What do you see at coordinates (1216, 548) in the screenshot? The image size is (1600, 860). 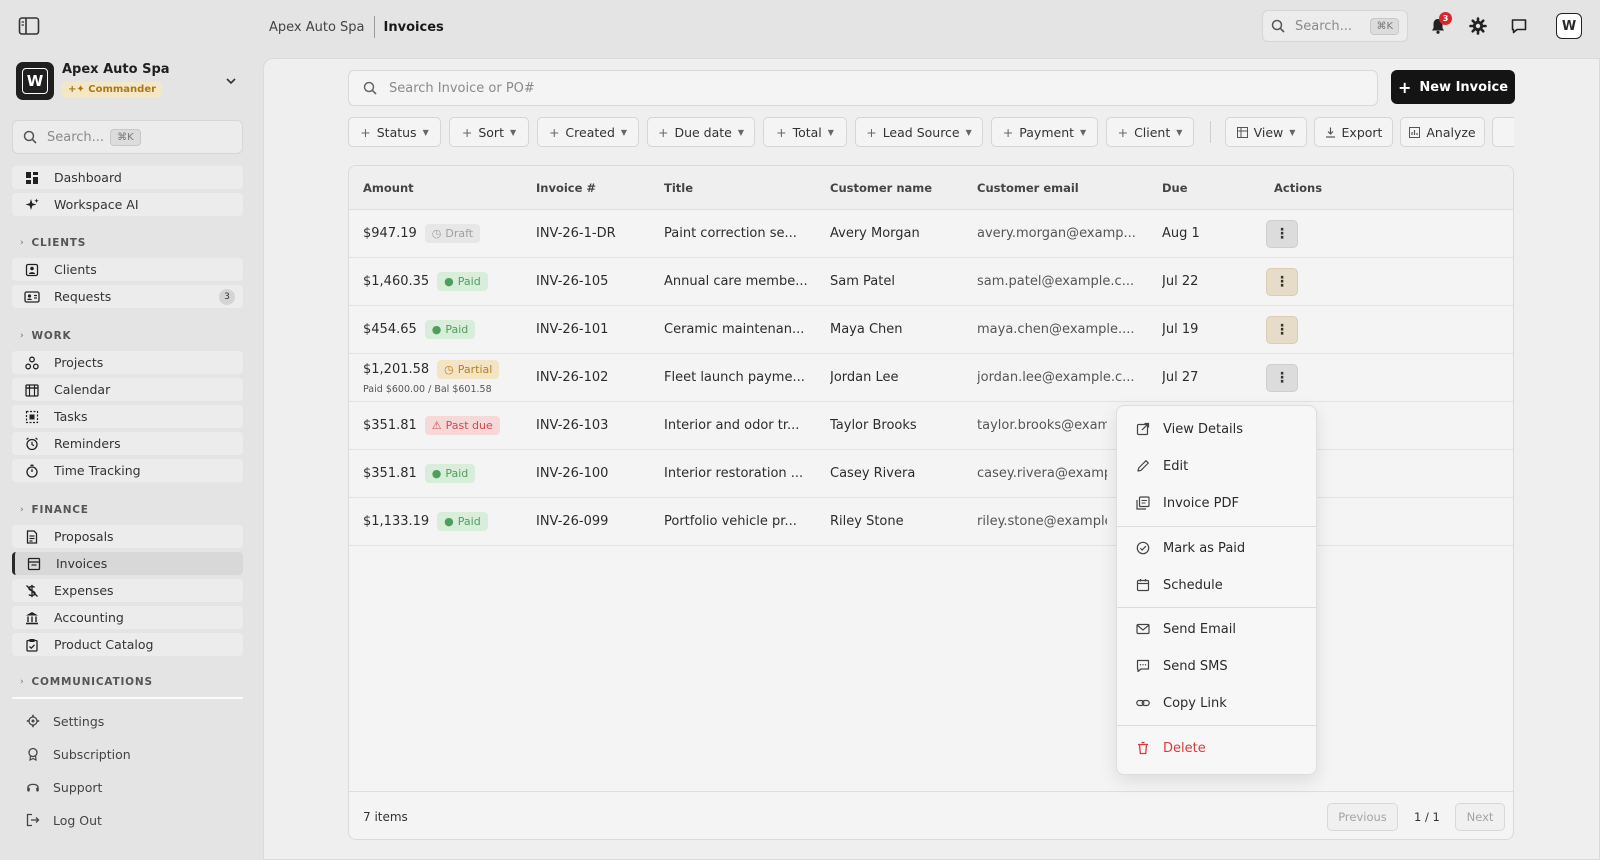 I see `menu-item-mark-as-paid: Mark as Paid` at bounding box center [1216, 548].